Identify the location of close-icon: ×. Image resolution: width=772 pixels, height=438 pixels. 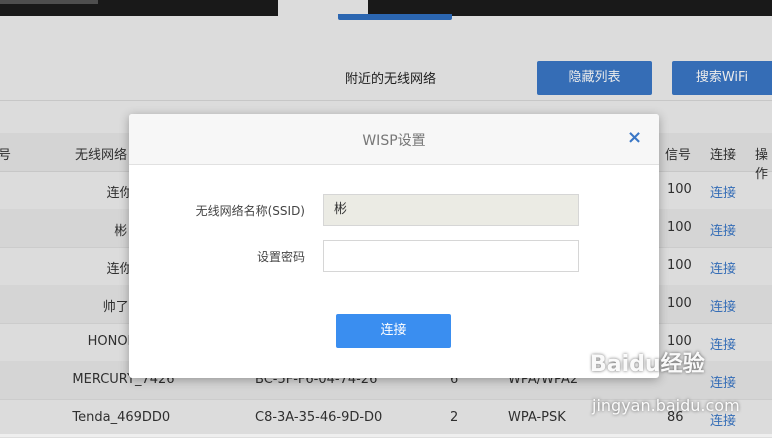
(634, 138).